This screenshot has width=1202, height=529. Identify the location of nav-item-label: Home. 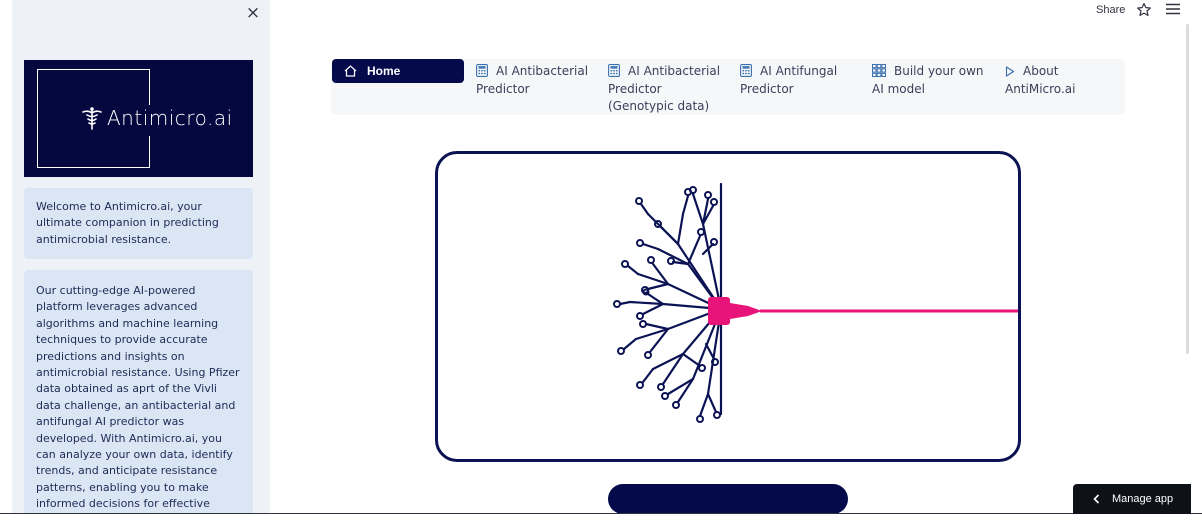
(384, 71).